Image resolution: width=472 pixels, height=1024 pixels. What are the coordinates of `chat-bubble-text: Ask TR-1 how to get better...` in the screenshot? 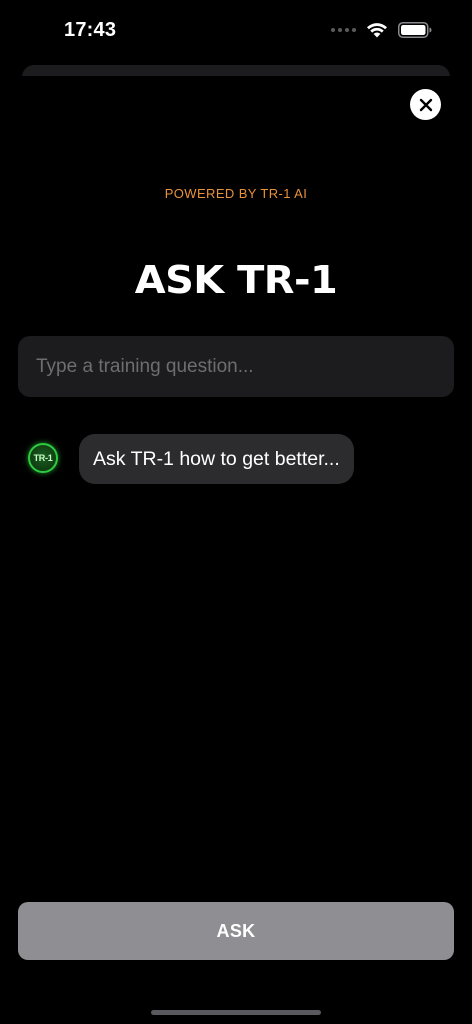 It's located at (216, 458).